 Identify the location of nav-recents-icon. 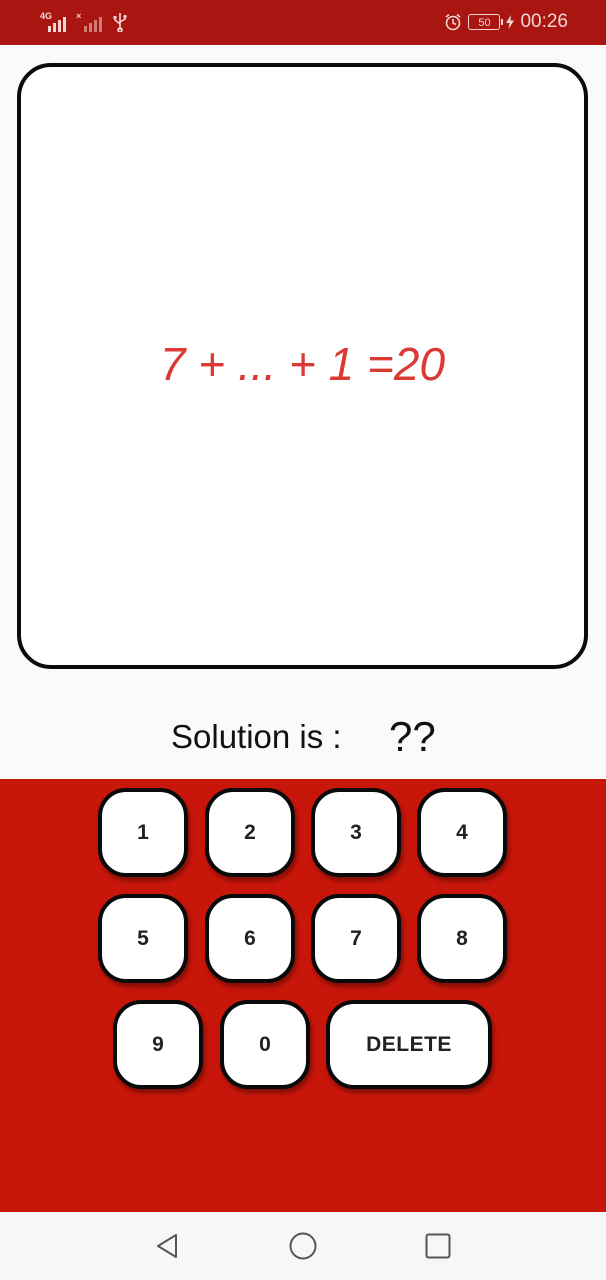
(438, 1246).